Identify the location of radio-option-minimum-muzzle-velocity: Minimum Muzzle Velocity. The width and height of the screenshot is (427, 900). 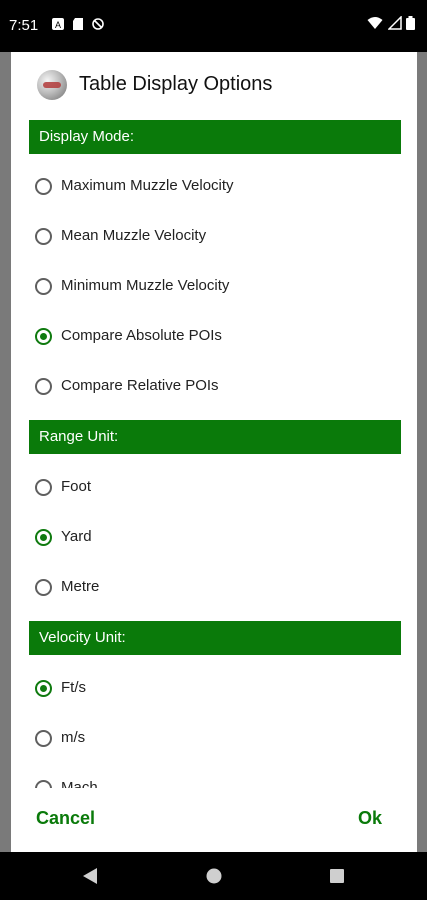
(215, 288).